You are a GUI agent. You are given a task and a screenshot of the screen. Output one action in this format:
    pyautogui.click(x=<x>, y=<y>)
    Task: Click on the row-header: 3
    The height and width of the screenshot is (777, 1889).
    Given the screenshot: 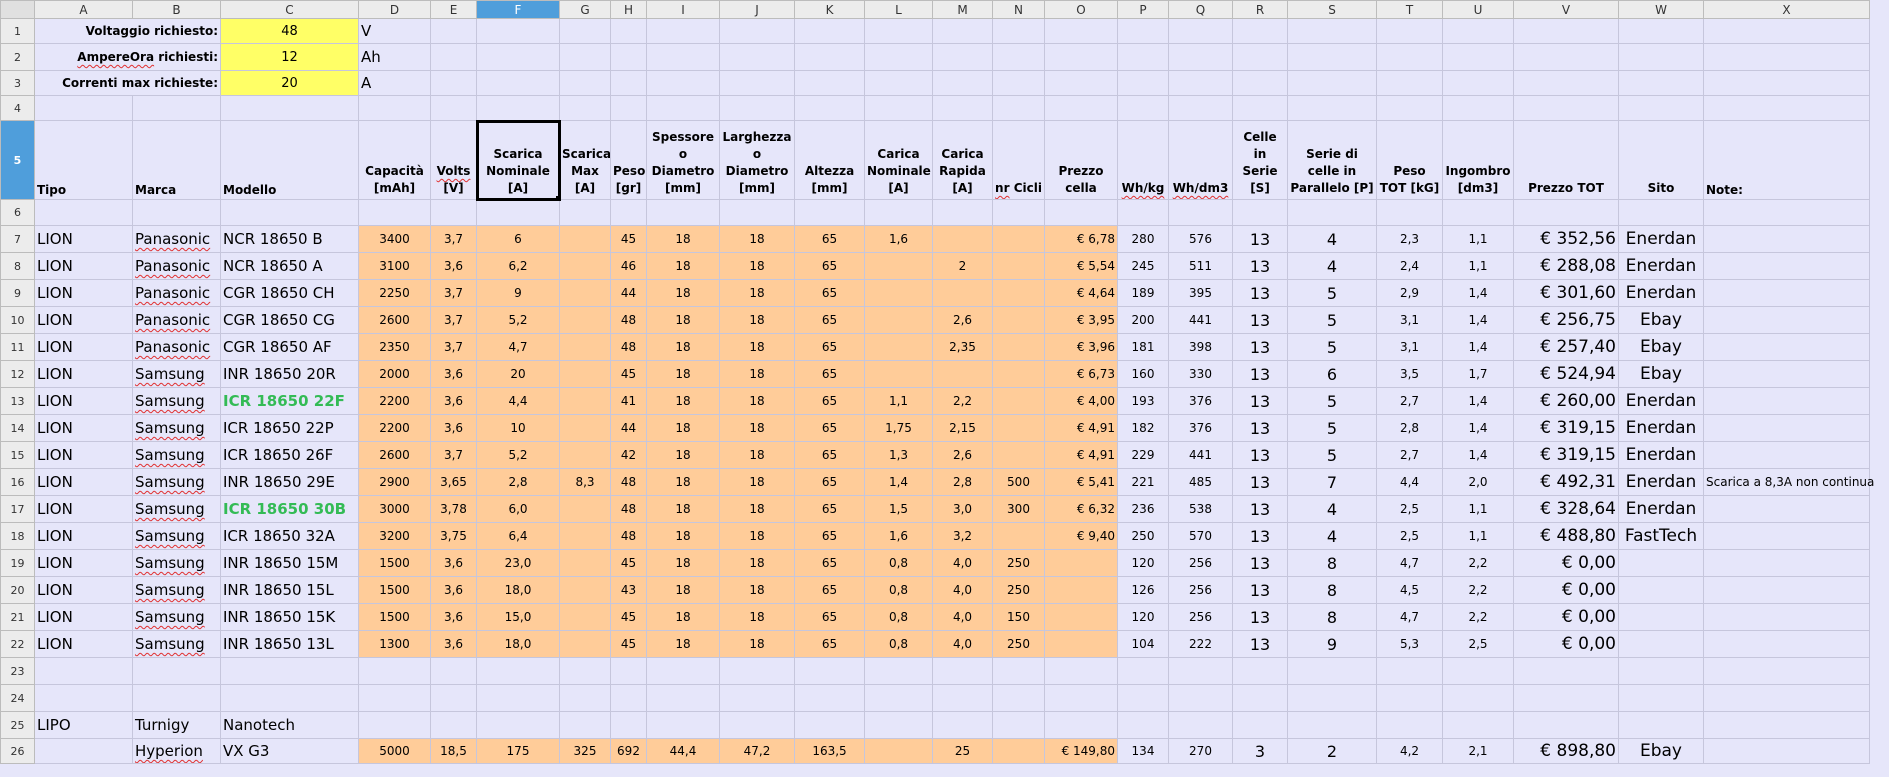 What is the action you would take?
    pyautogui.click(x=17, y=83)
    